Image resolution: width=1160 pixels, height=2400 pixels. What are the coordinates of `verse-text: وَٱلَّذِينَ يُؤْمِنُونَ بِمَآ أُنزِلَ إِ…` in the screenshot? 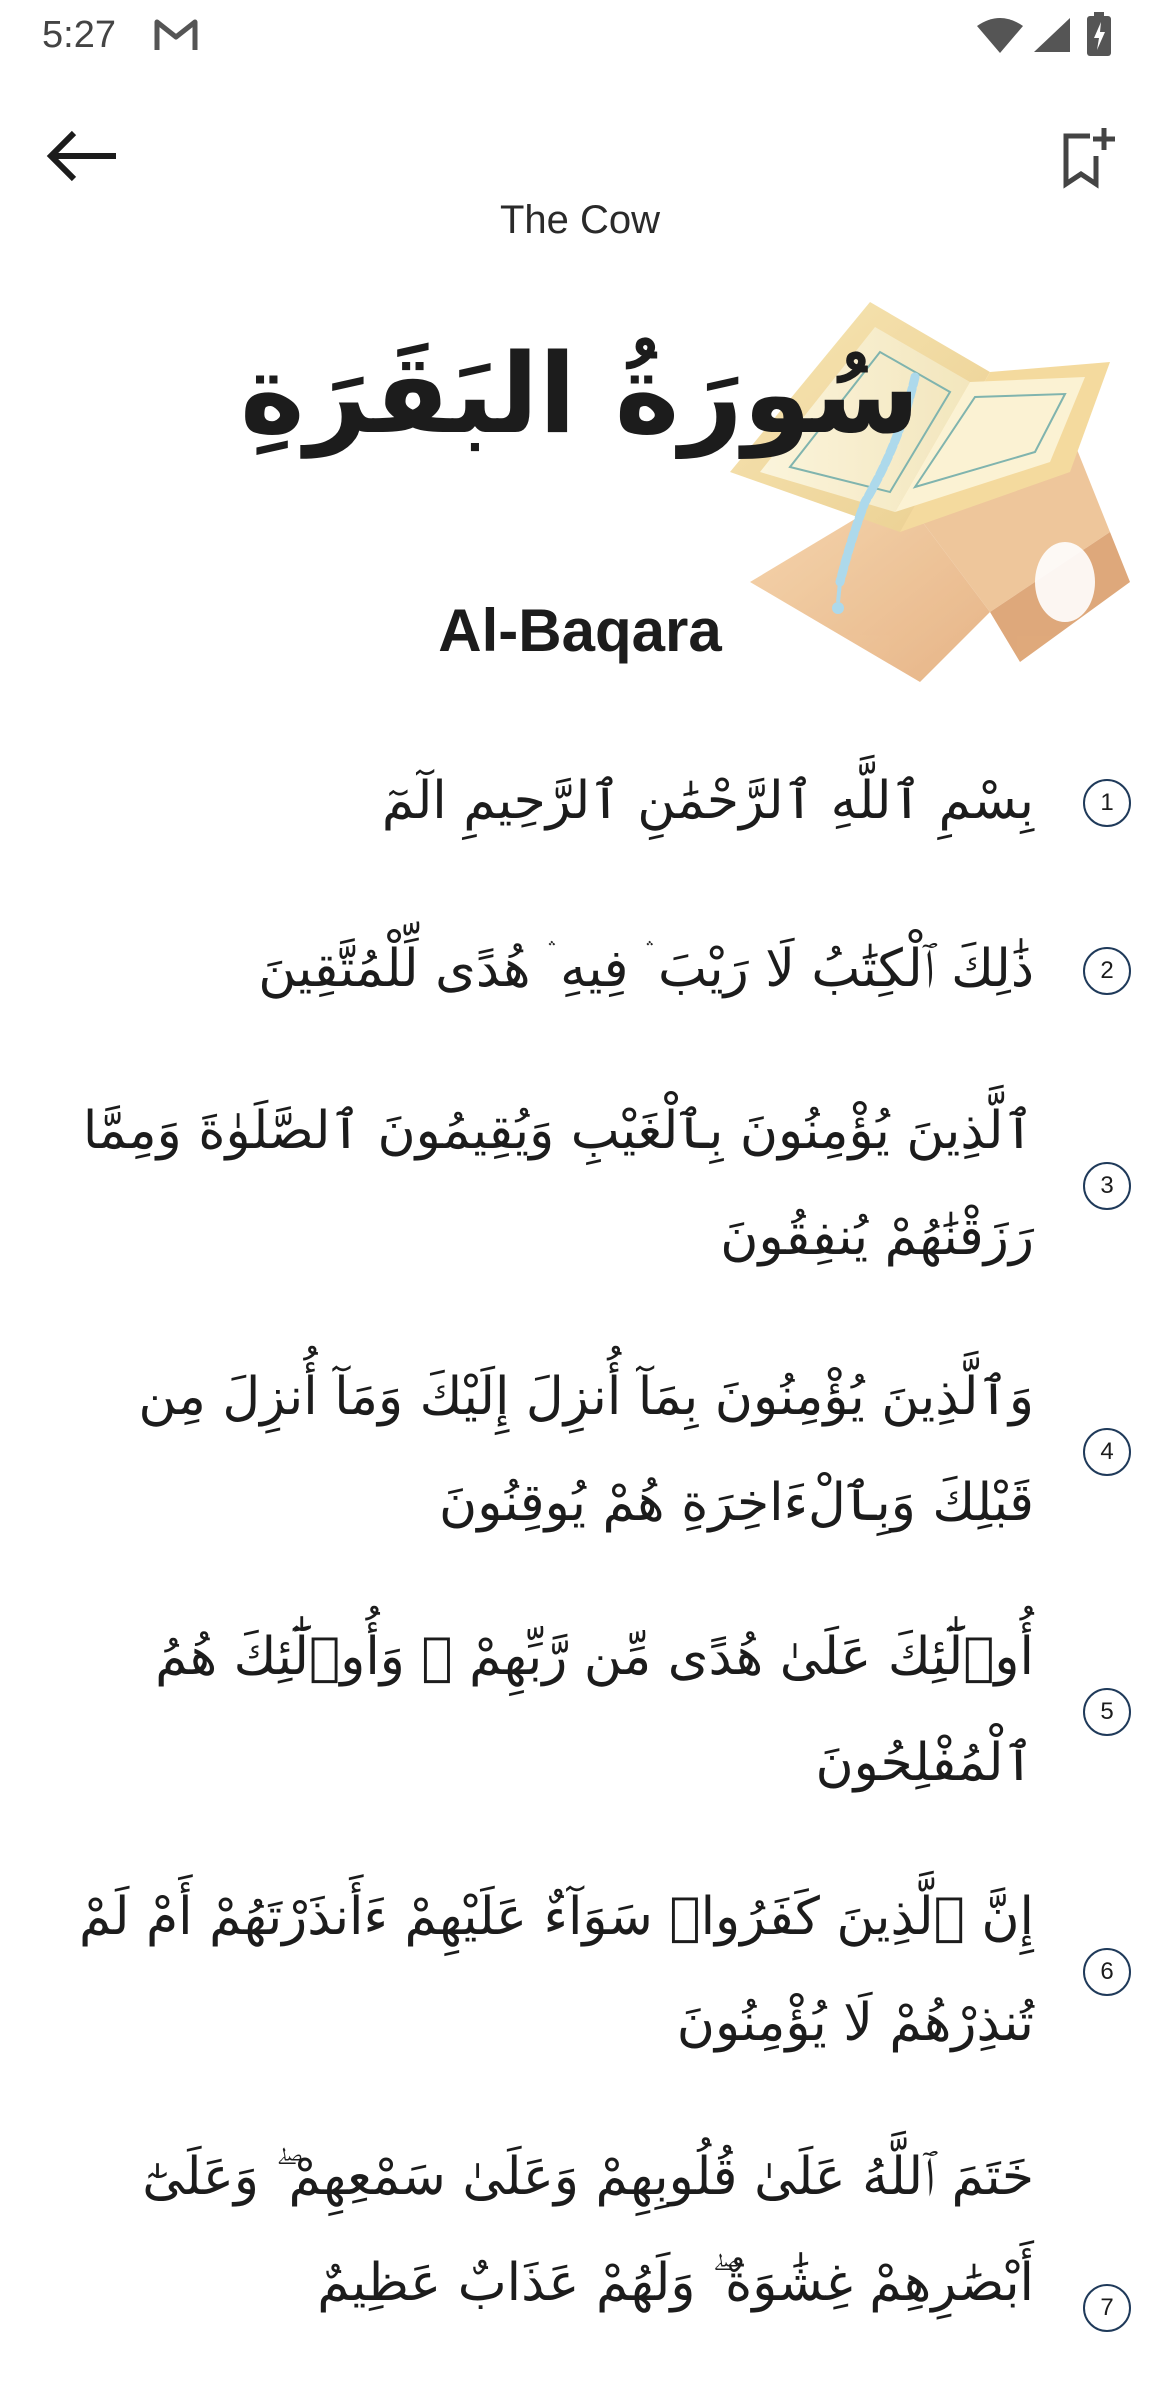 It's located at (586, 1450).